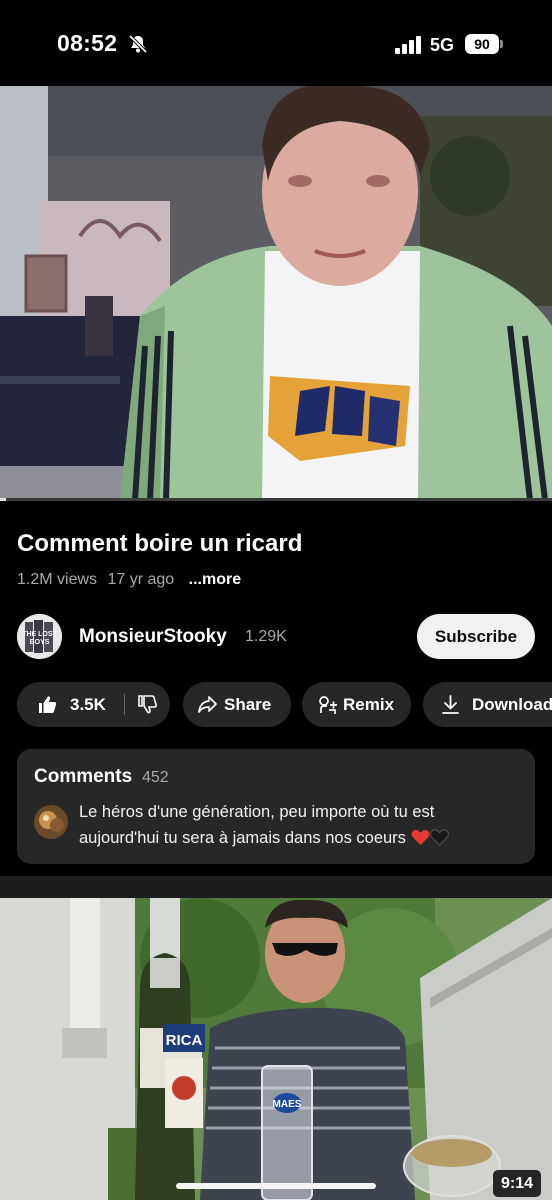 Image resolution: width=552 pixels, height=1200 pixels. I want to click on status-time: 08:52, so click(87, 43).